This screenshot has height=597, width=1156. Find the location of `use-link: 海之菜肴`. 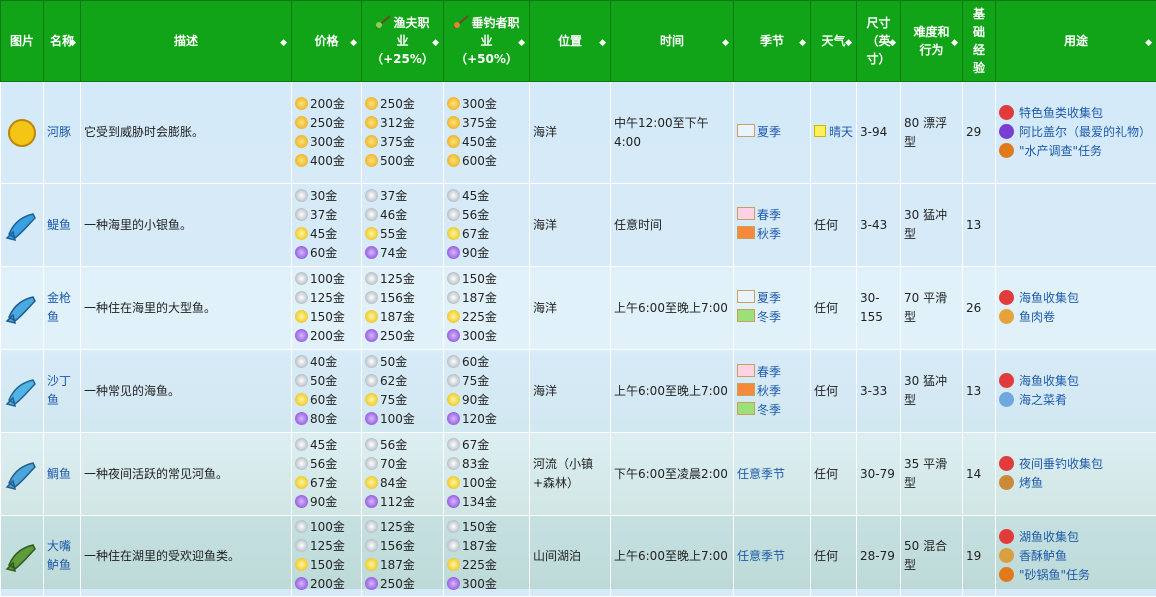

use-link: 海之菜肴 is located at coordinates (1043, 400).